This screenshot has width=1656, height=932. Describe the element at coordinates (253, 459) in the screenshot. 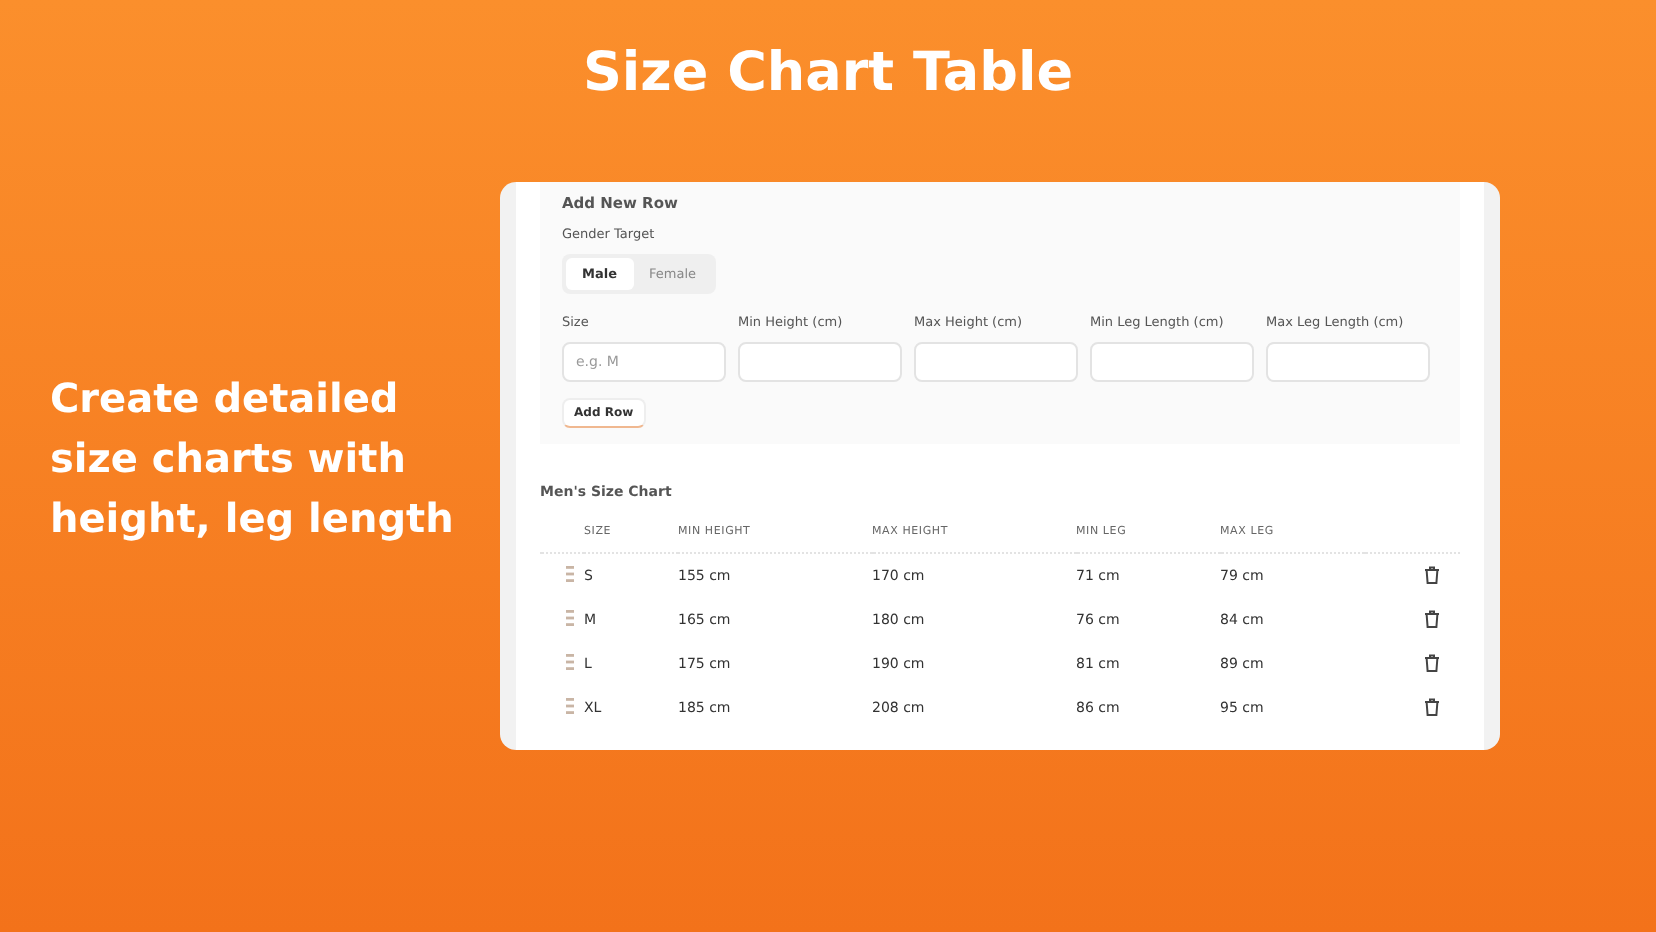

I see `tagline: Create detailed size charts with height, leg length` at that location.